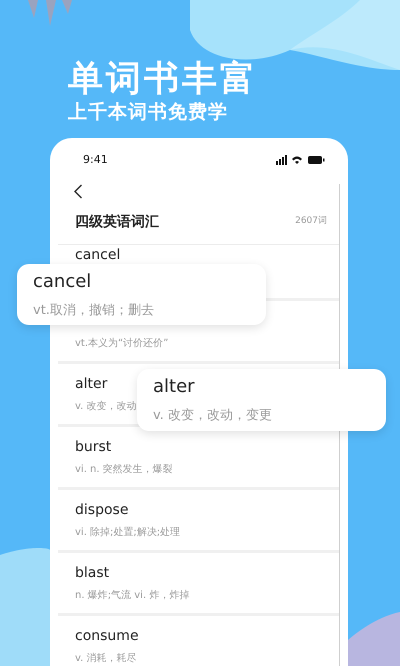 The image size is (400, 666). I want to click on hero-subtitle: 上千本词书免费学, so click(148, 112).